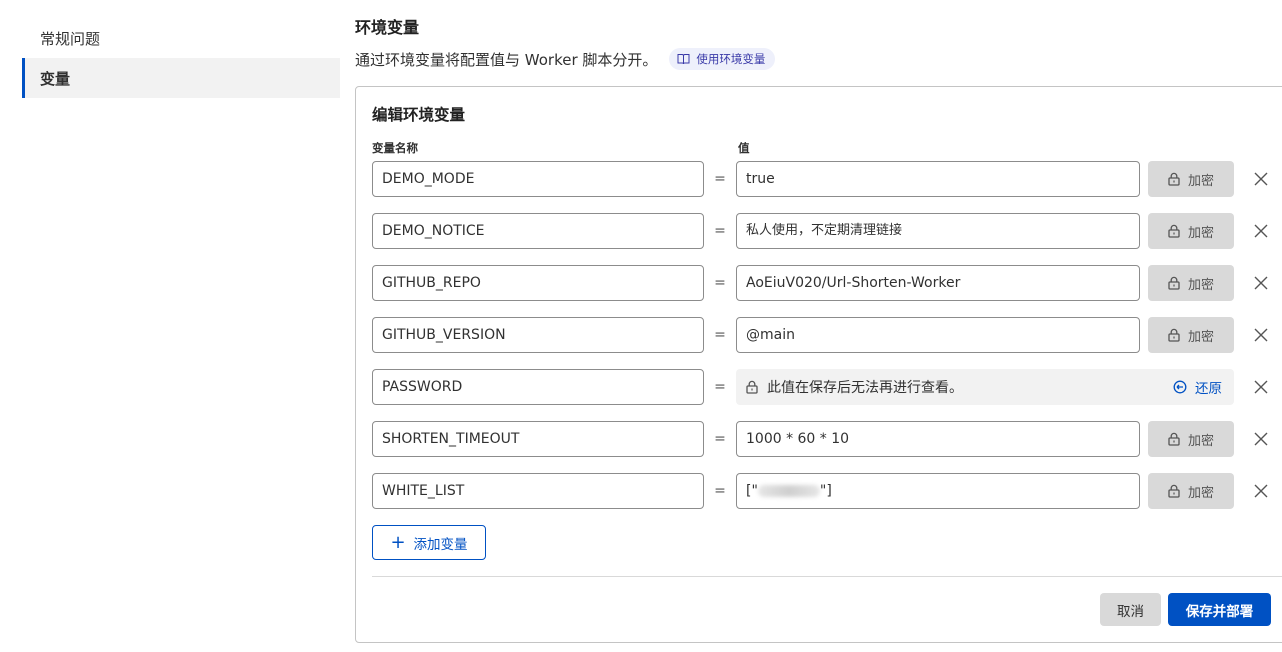 The width and height of the screenshot is (1282, 652). Describe the element at coordinates (1180, 387) in the screenshot. I see `undo-icon` at that location.